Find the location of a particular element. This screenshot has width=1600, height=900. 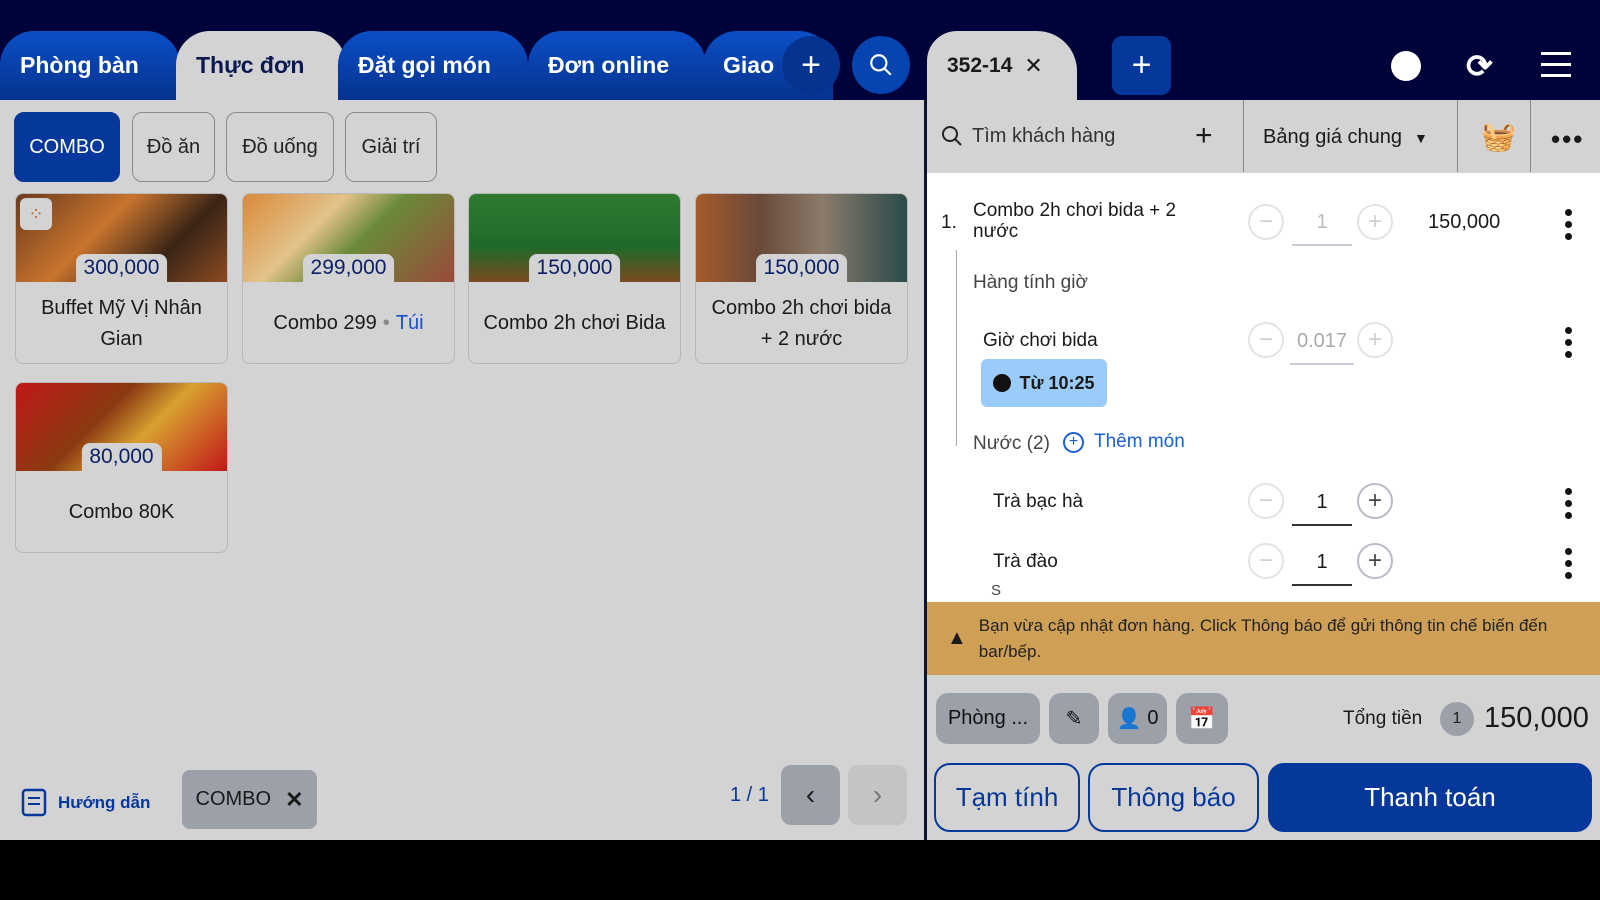

tab-don-online: Đơn online is located at coordinates (617, 65).